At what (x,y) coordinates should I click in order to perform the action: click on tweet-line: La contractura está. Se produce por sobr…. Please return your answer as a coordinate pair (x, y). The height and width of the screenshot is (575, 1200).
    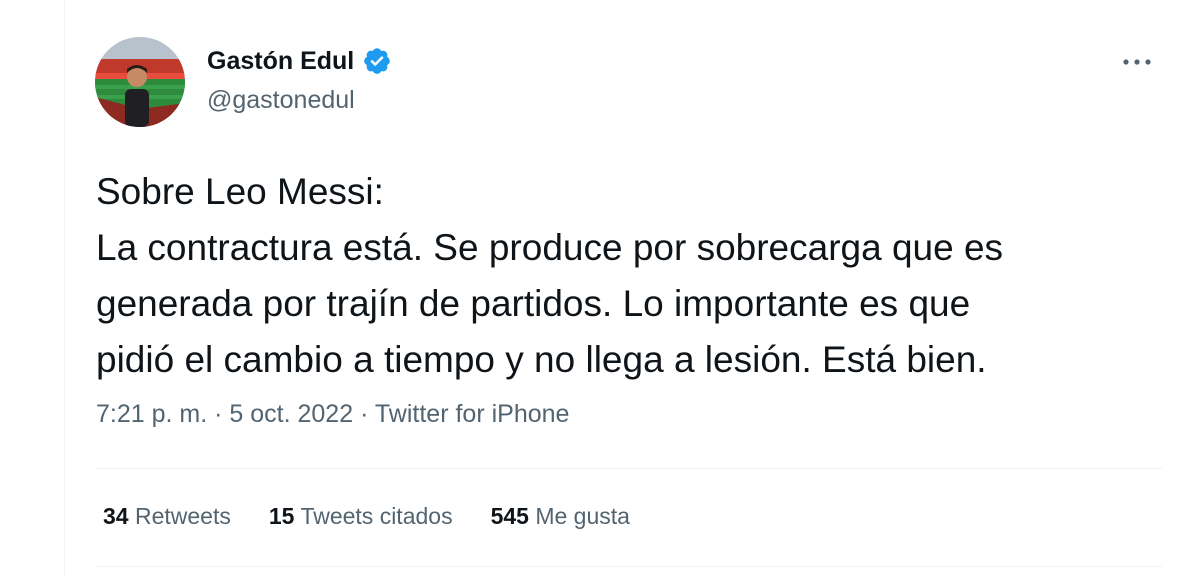
    Looking at the image, I should click on (550, 247).